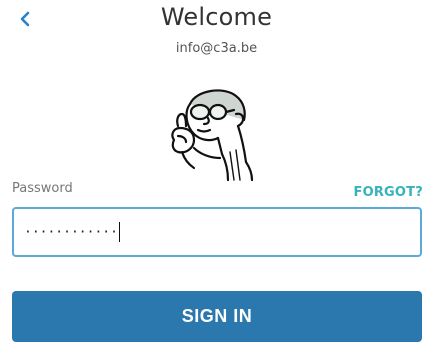  What do you see at coordinates (216, 48) in the screenshot?
I see `account-email: info@c3a.be` at bounding box center [216, 48].